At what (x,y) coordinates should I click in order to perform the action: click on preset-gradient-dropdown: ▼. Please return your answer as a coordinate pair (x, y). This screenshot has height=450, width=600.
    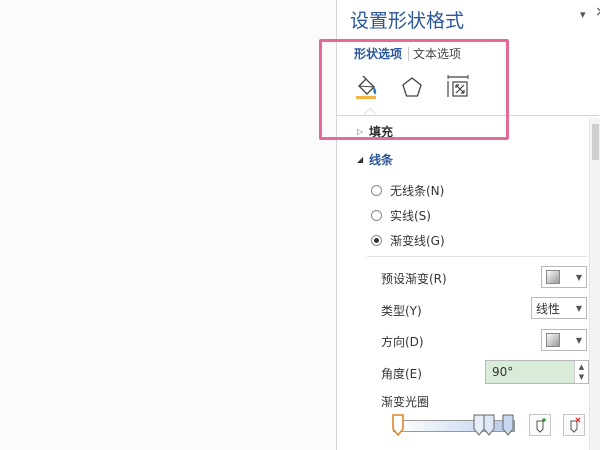
    Looking at the image, I should click on (564, 277).